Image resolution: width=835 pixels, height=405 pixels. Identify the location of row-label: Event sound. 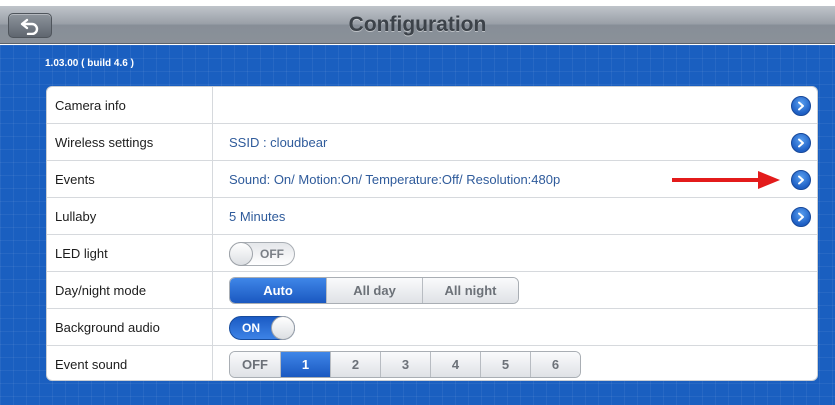
(130, 363).